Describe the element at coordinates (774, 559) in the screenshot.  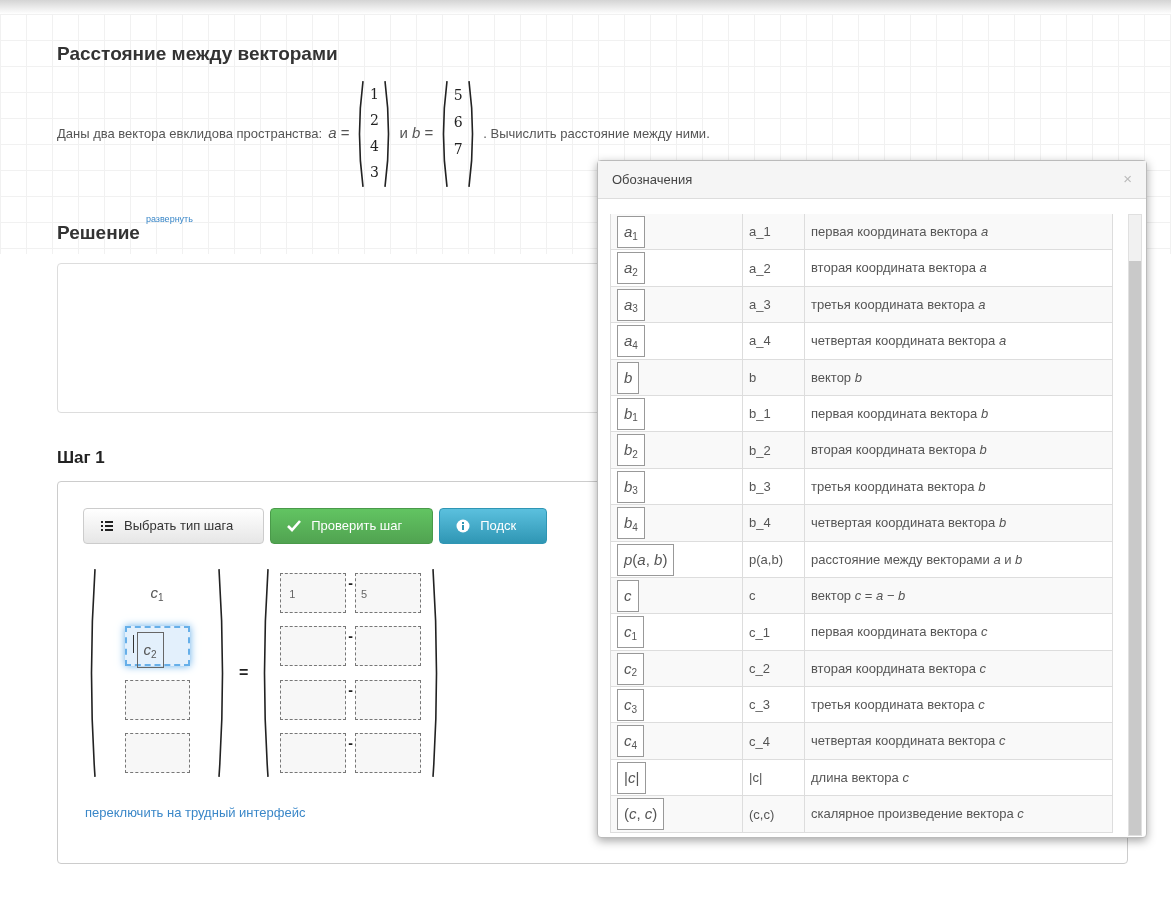
I see `table-cell: p(a,b)` at that location.